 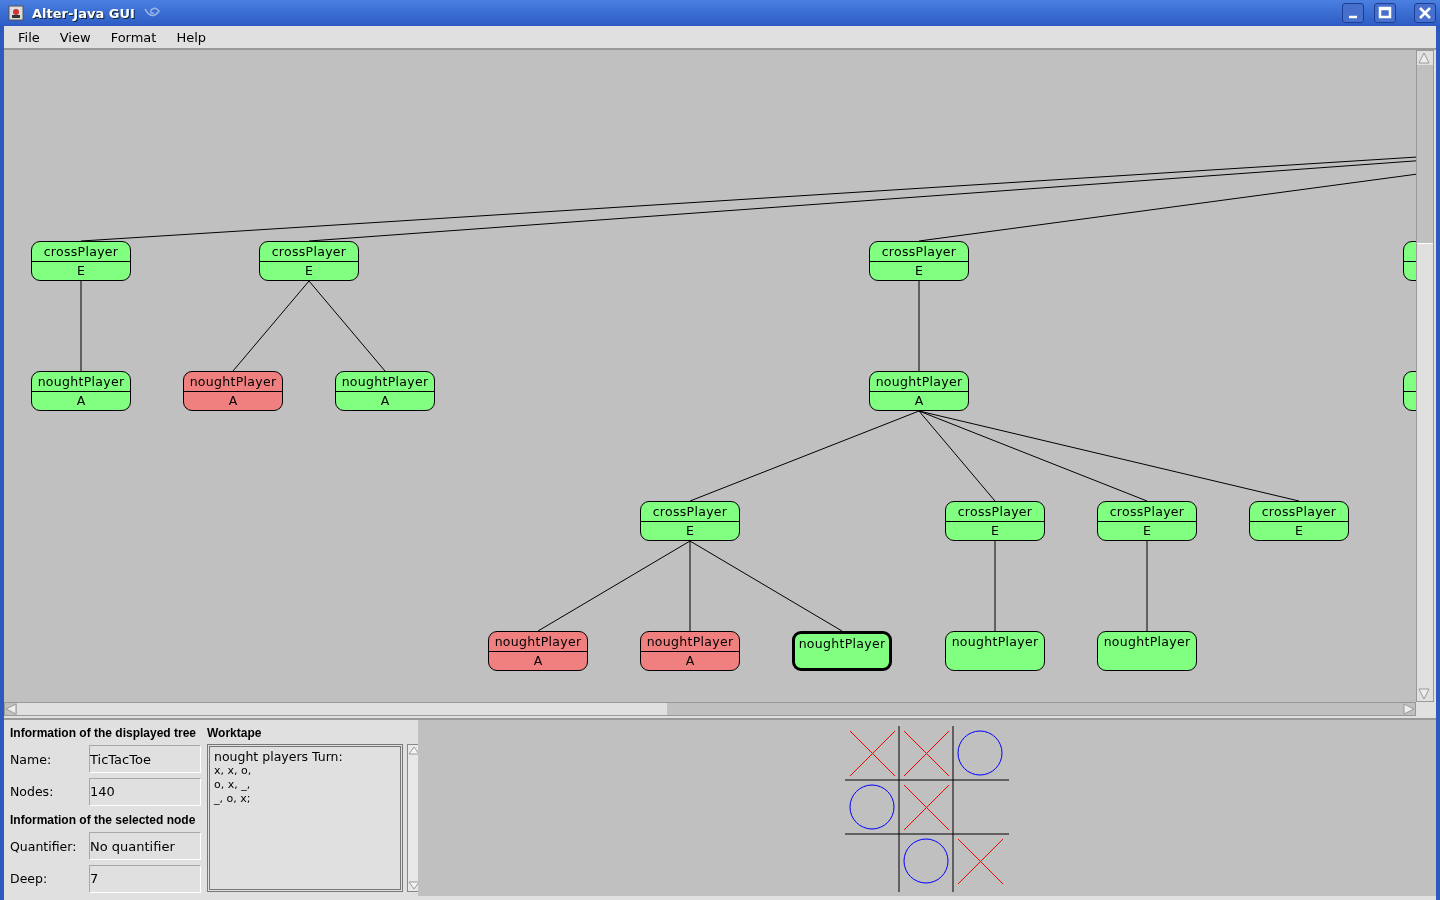 I want to click on maximize-icon, so click(x=1385, y=13).